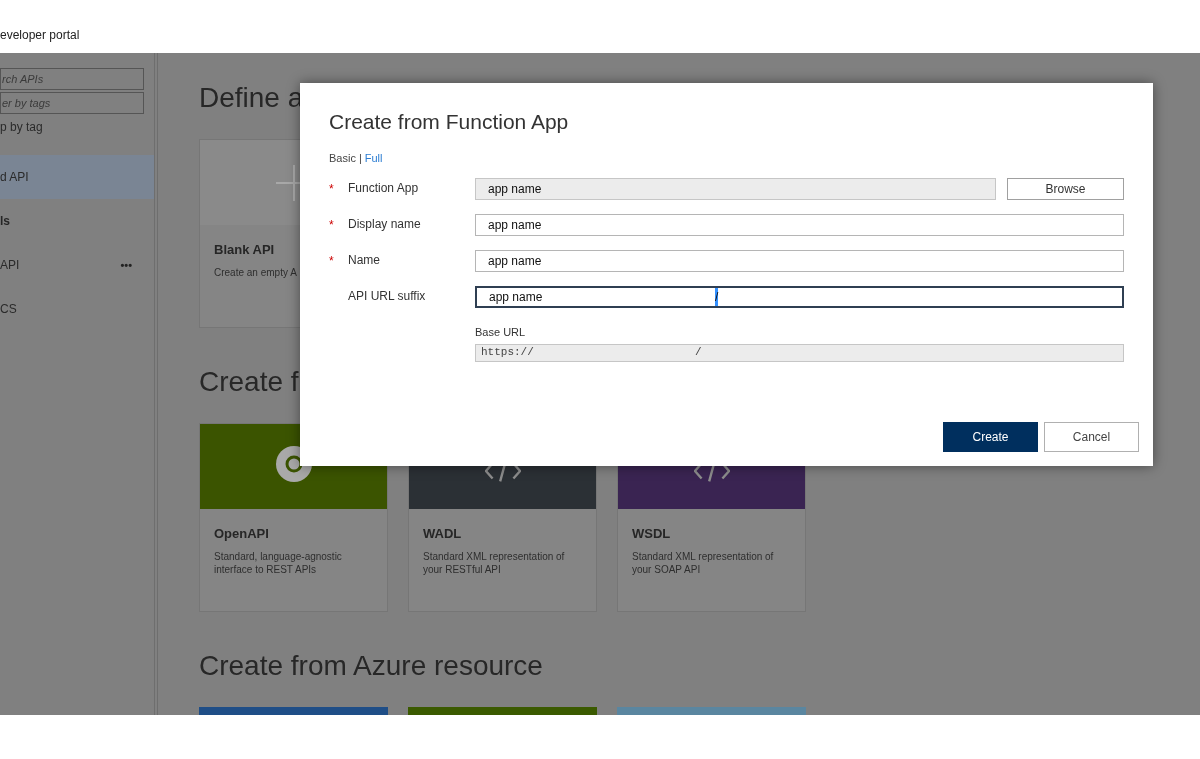  Describe the element at coordinates (1091, 437) in the screenshot. I see `cancel-button: Cancel` at that location.